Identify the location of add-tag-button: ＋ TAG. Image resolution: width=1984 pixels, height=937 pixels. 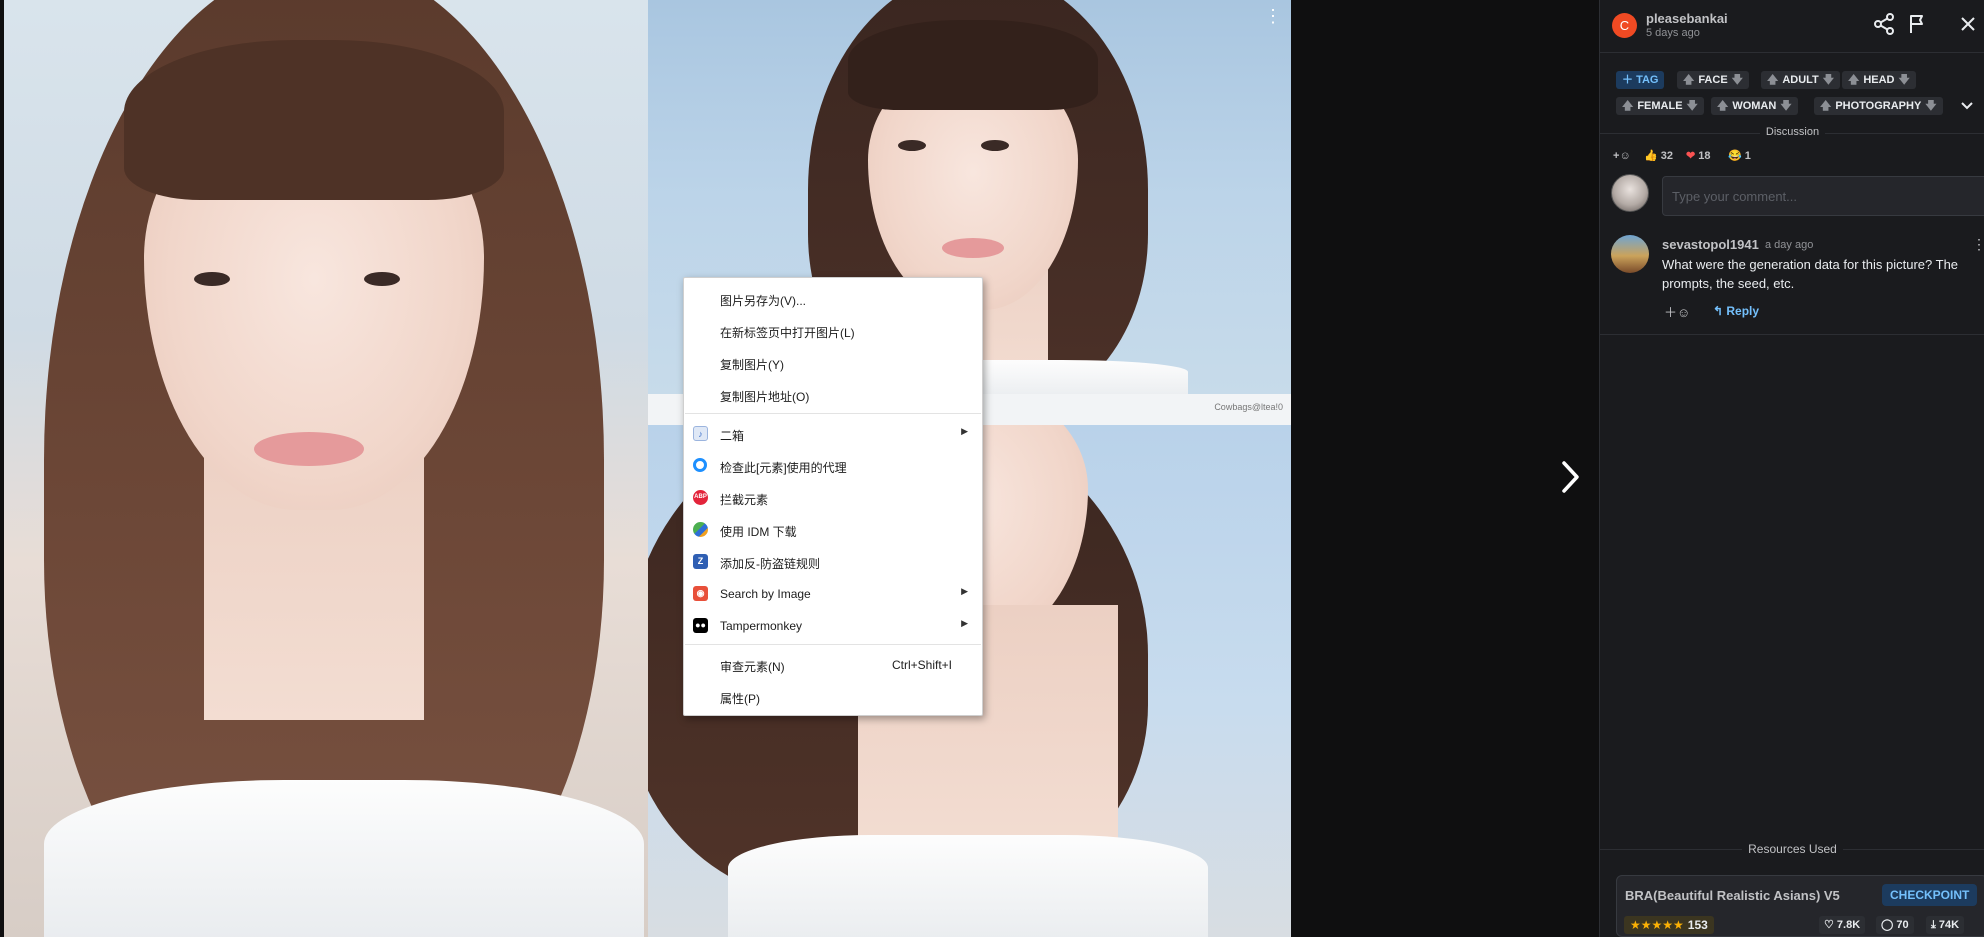
(1640, 80).